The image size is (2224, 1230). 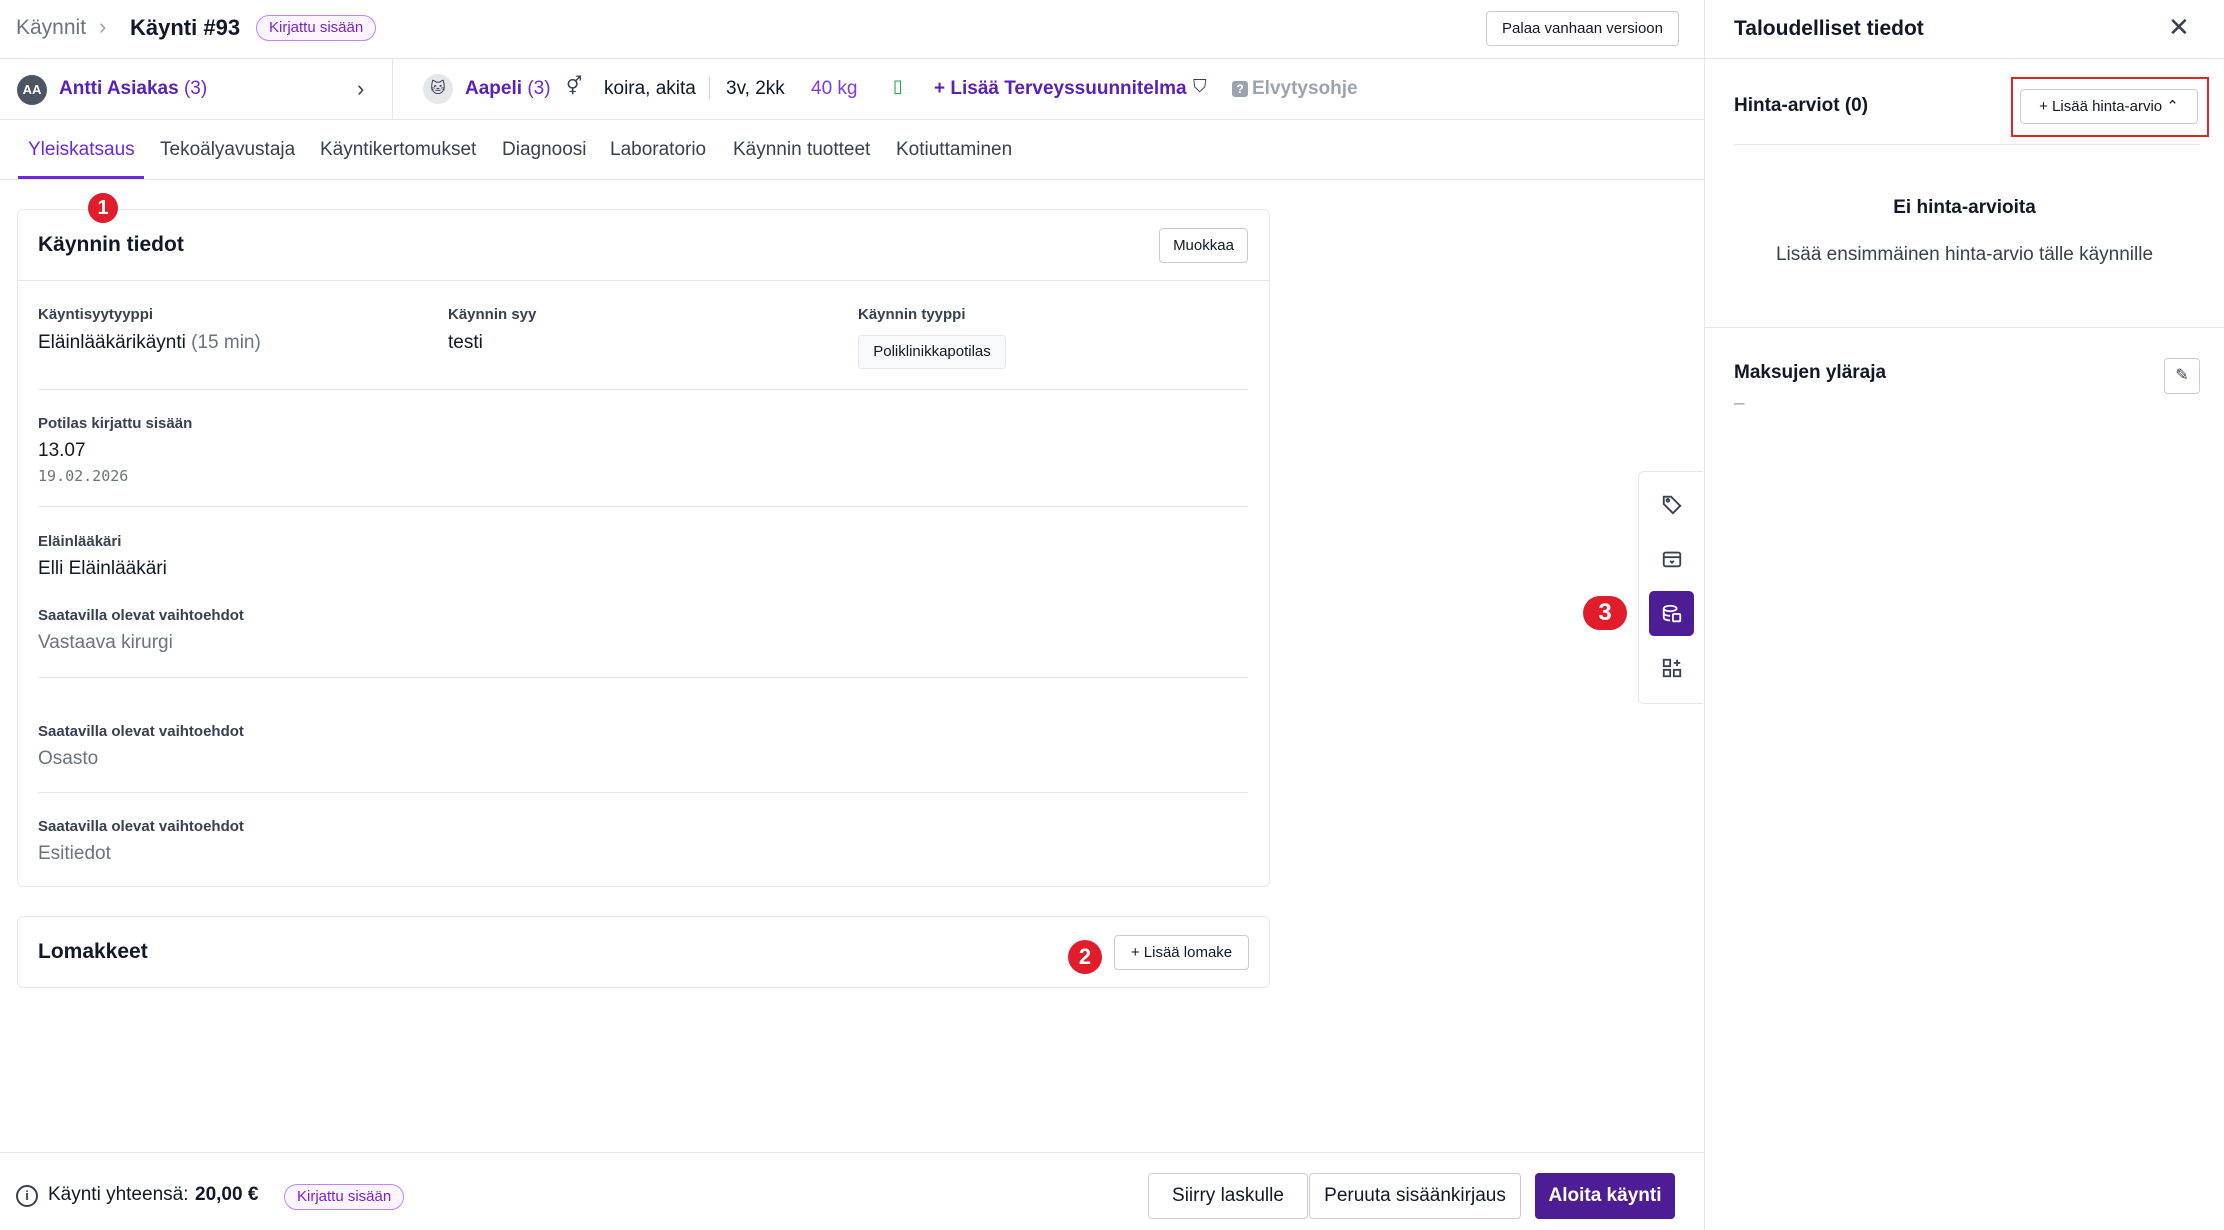 What do you see at coordinates (658, 150) in the screenshot?
I see `tab-laboratory: Laboratorio` at bounding box center [658, 150].